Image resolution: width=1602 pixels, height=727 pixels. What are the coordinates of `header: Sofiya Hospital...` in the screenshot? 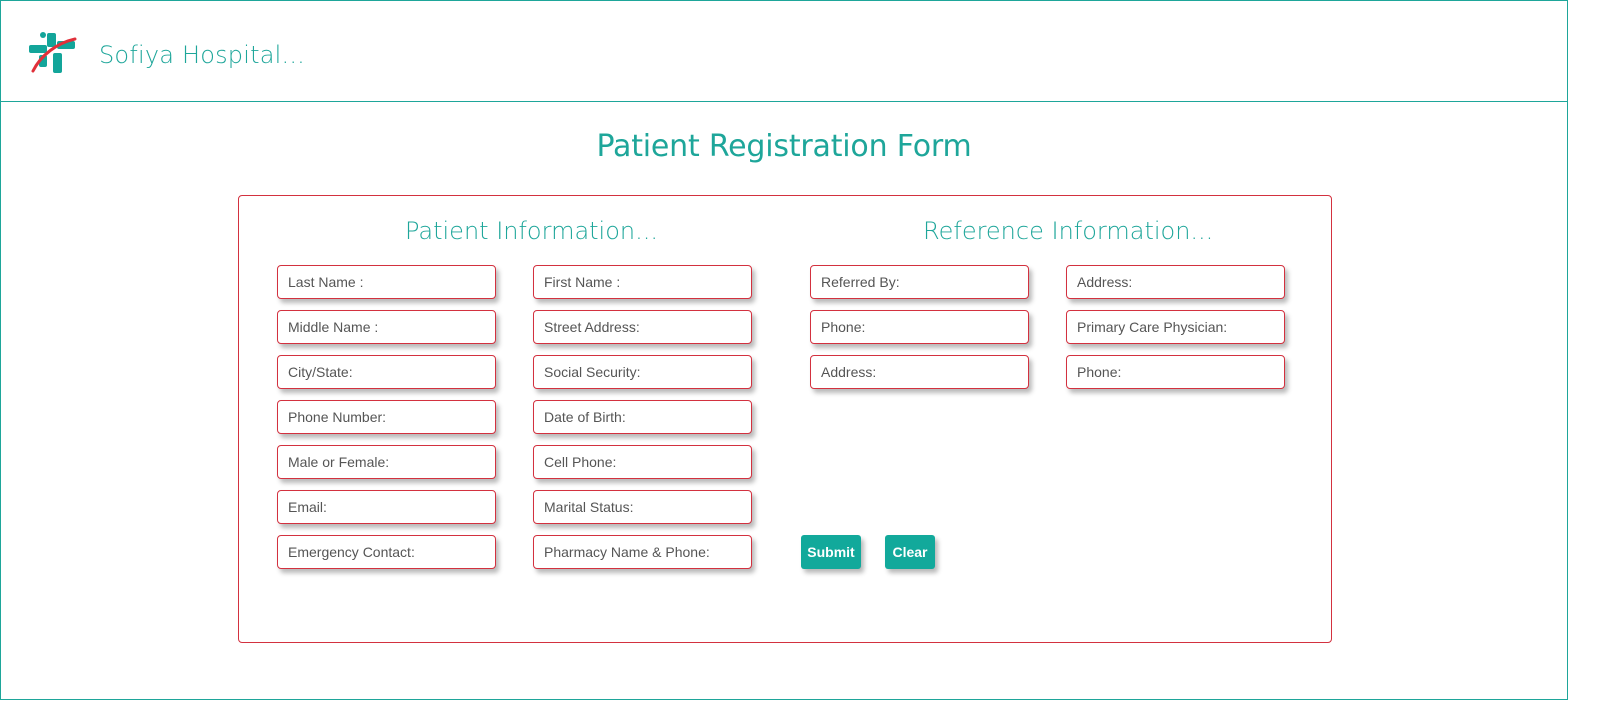 It's located at (784, 51).